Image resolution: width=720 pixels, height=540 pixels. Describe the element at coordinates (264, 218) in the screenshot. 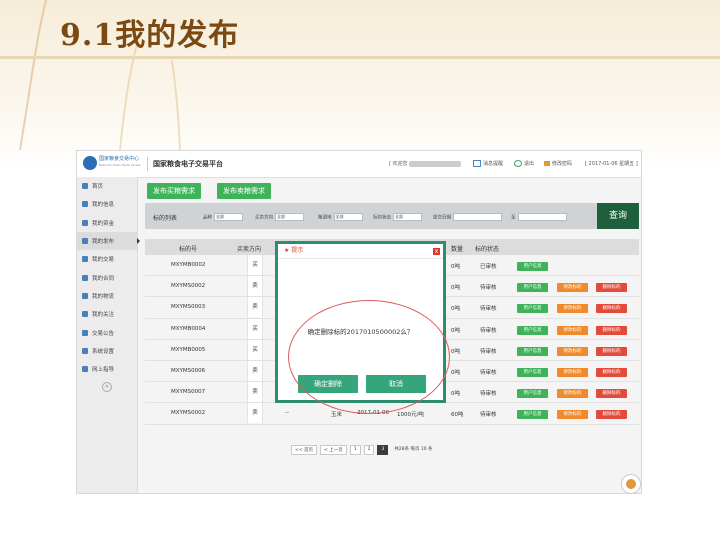

I see `filter-field-label: 买卖方向` at that location.